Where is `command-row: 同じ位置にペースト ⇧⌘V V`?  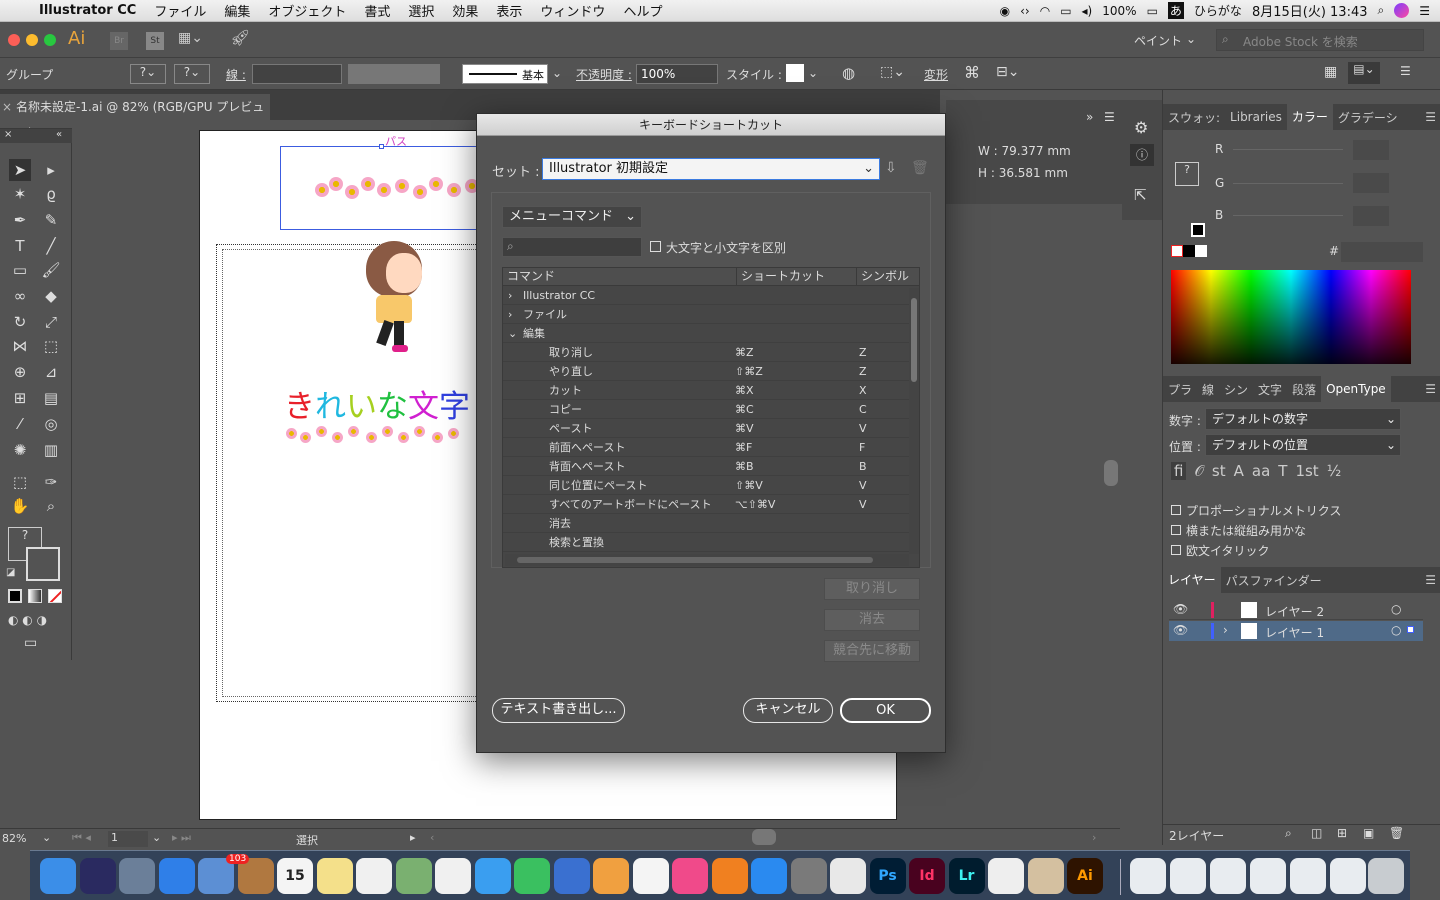 command-row: 同じ位置にペースト ⇧⌘V V is located at coordinates (711, 485).